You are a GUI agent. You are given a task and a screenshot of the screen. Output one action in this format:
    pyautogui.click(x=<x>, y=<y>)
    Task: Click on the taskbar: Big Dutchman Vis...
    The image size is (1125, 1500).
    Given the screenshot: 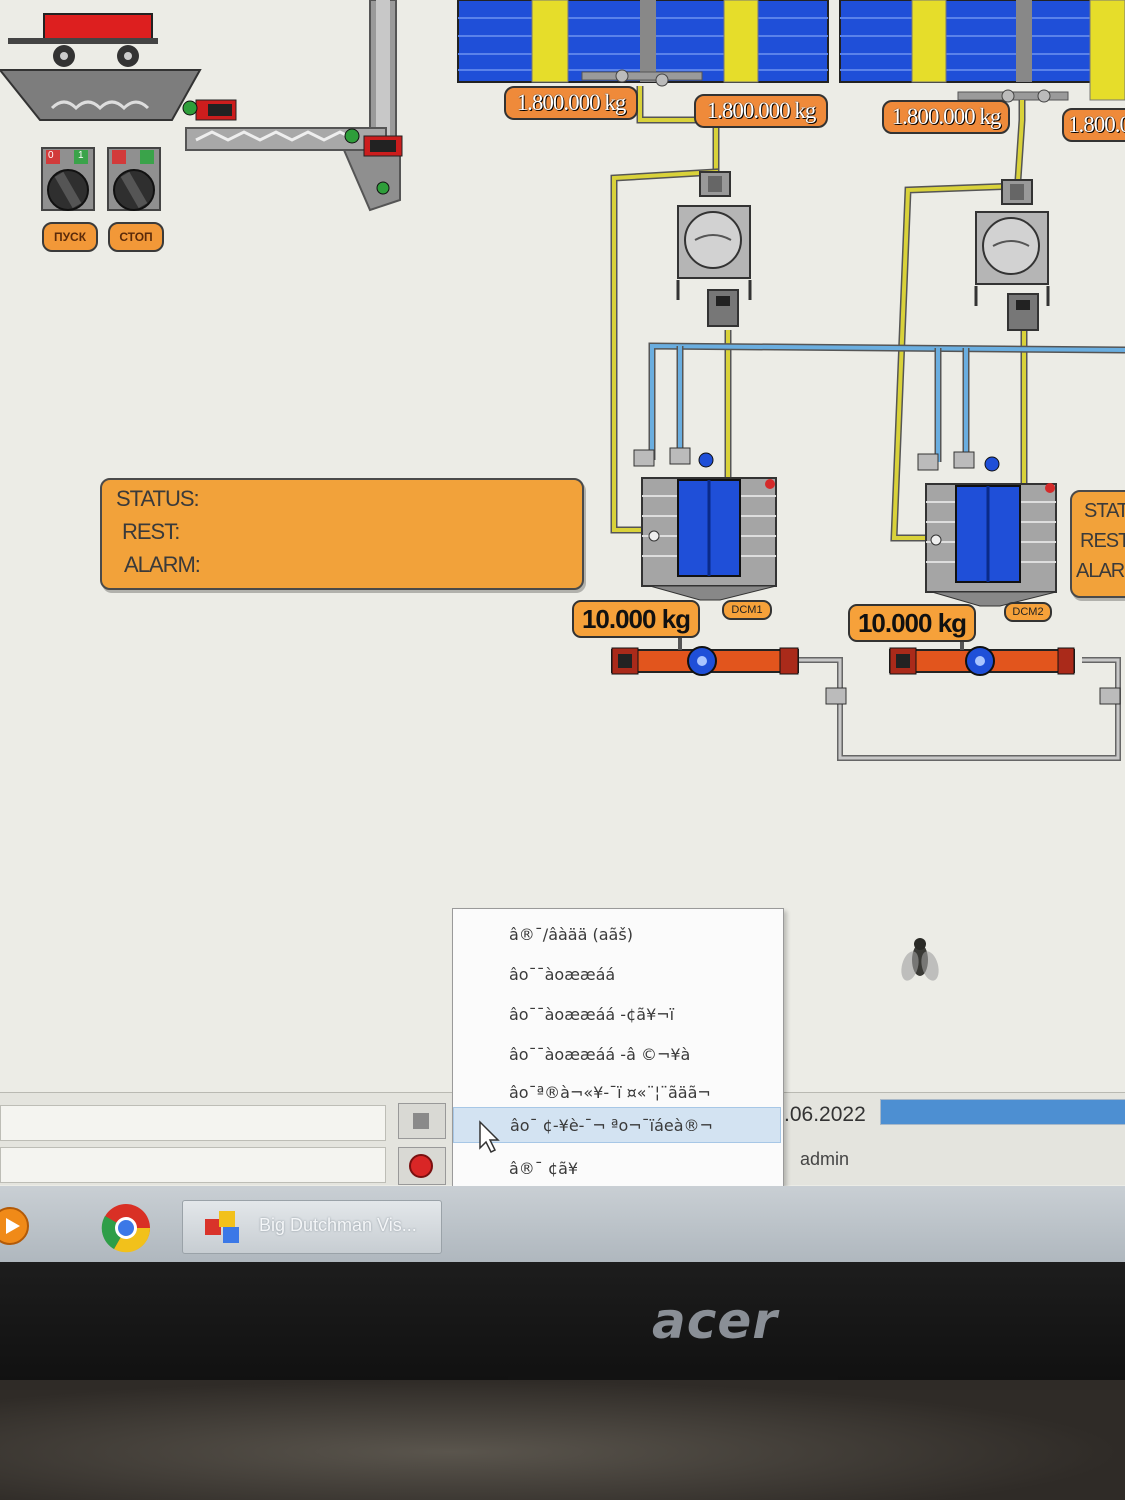 What is the action you would take?
    pyautogui.click(x=562, y=1226)
    